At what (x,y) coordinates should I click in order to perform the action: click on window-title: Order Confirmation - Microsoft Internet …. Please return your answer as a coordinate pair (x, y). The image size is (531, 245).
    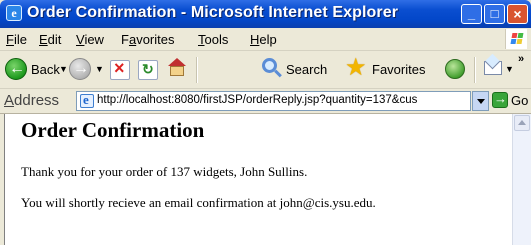
    Looking at the image, I should click on (213, 12).